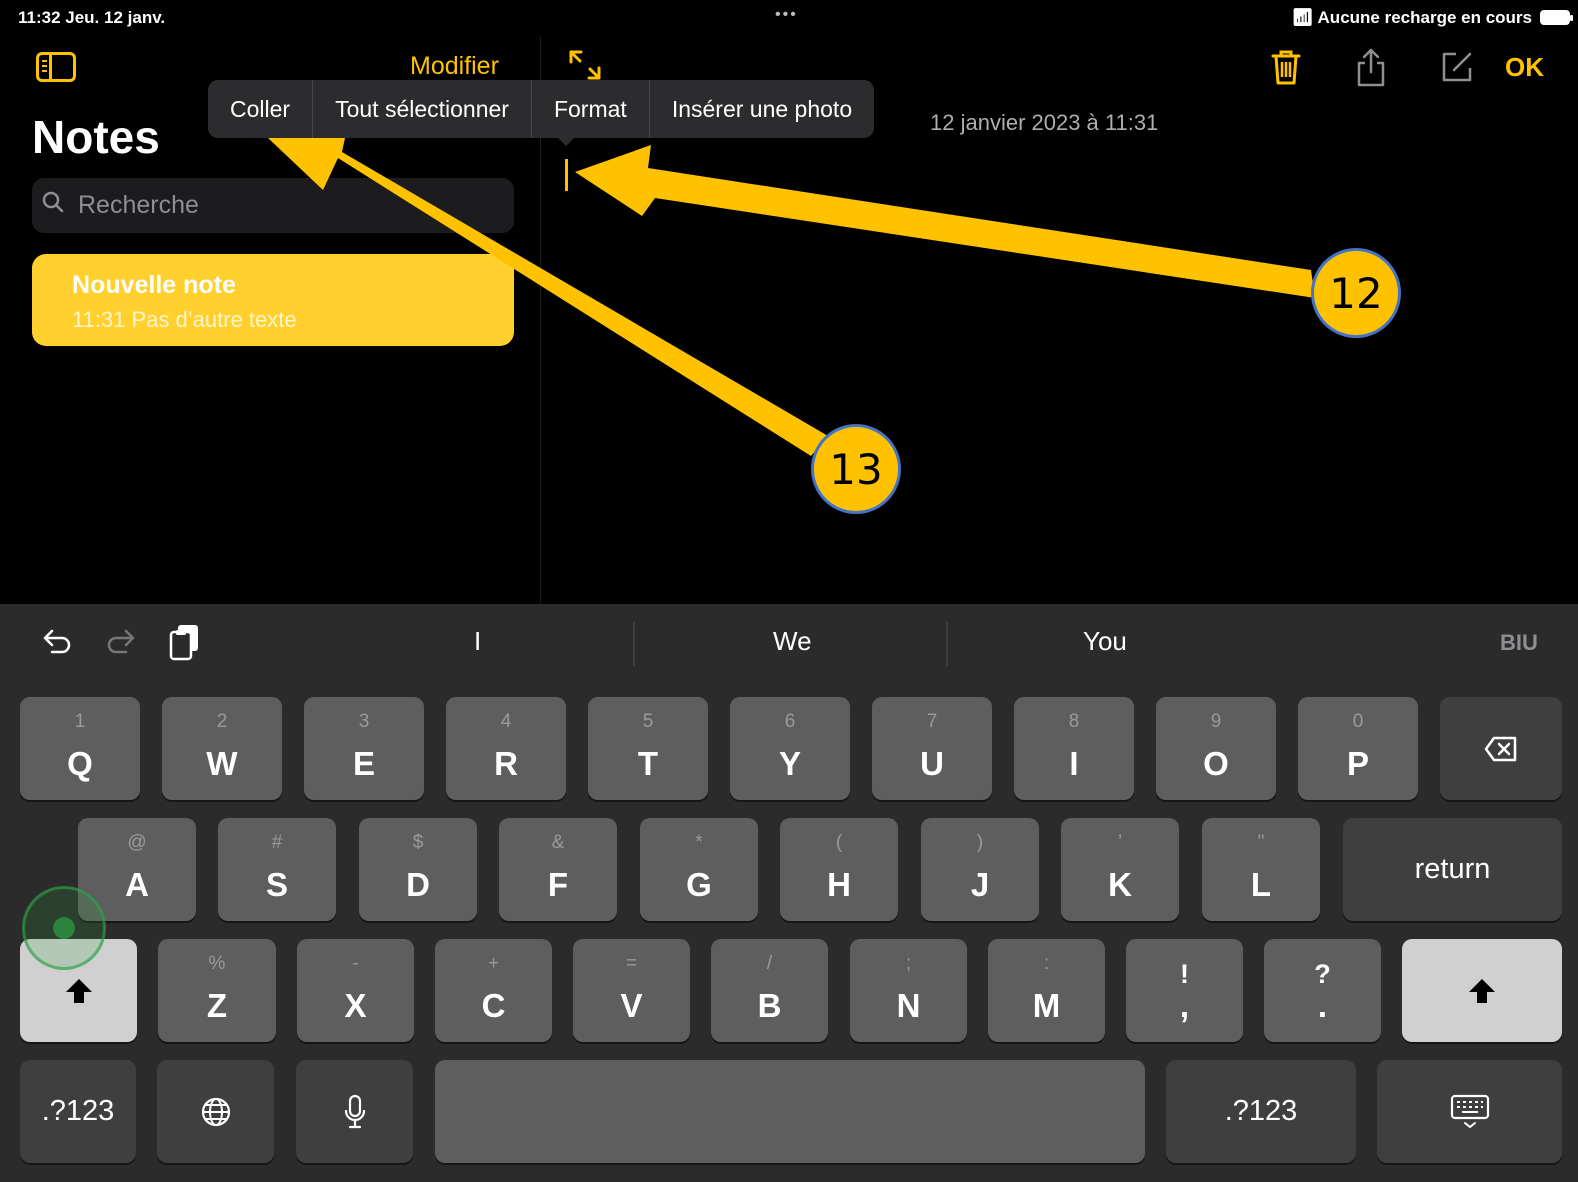 Image resolution: width=1578 pixels, height=1182 pixels. What do you see at coordinates (932, 721) in the screenshot?
I see `key-hint: 7` at bounding box center [932, 721].